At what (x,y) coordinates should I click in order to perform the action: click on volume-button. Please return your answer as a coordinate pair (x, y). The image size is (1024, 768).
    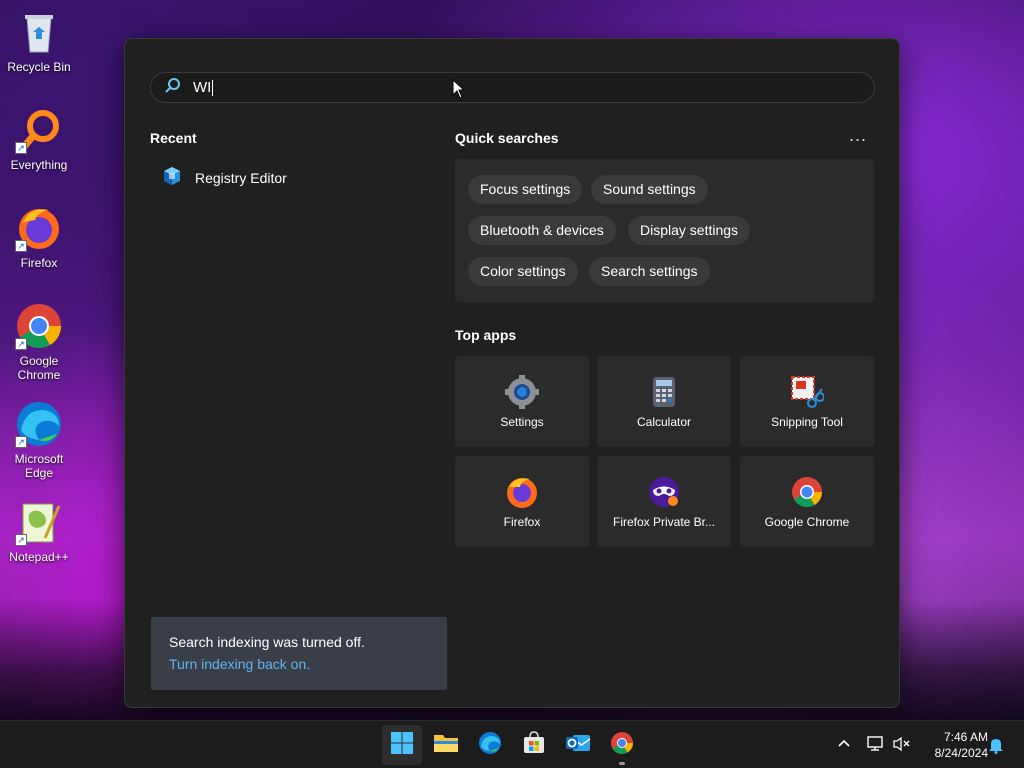
    Looking at the image, I should click on (902, 746).